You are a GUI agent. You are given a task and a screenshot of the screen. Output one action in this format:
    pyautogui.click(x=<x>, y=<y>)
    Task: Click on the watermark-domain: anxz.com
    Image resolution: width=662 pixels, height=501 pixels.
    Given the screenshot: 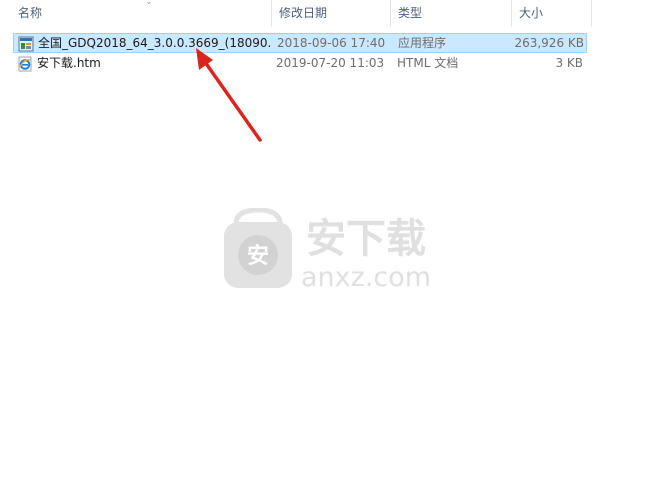 What is the action you would take?
    pyautogui.click(x=366, y=277)
    